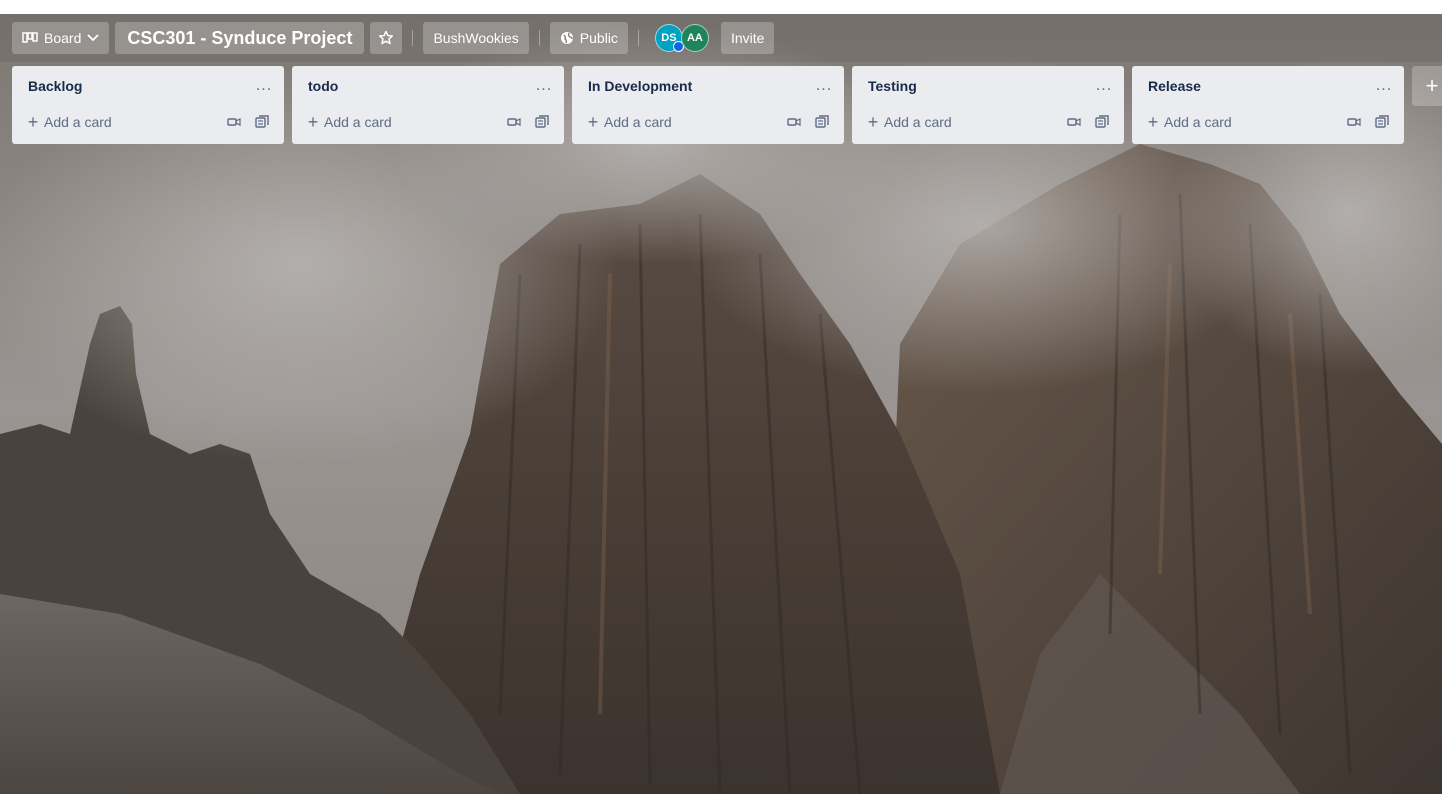  I want to click on workspace-button: BushWookies, so click(476, 38).